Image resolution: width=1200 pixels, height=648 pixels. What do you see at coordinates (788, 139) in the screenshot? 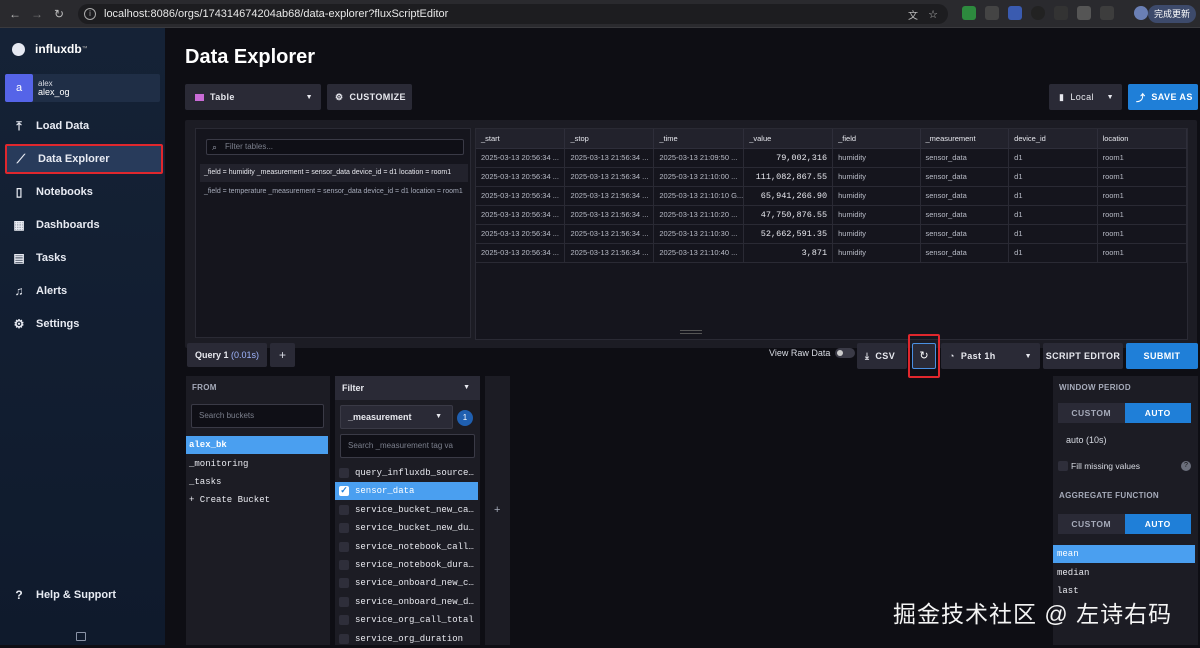
I see `column-header: _value` at bounding box center [788, 139].